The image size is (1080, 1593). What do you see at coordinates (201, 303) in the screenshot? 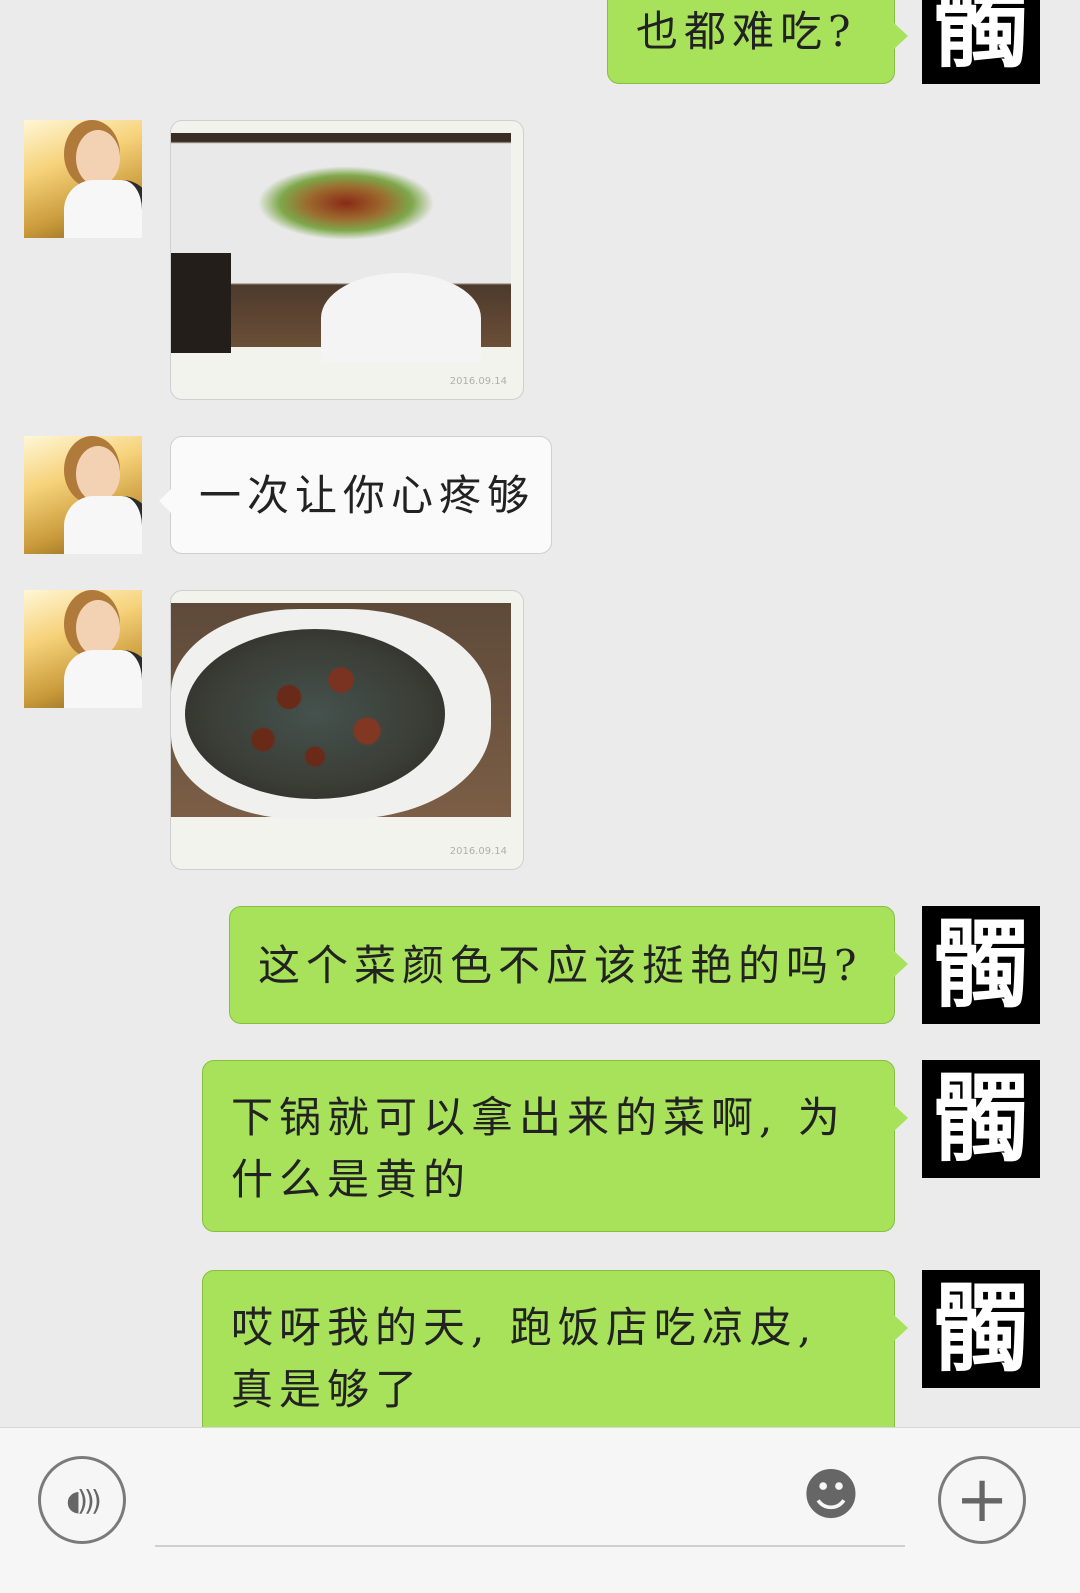
I see `photo-shadow` at bounding box center [201, 303].